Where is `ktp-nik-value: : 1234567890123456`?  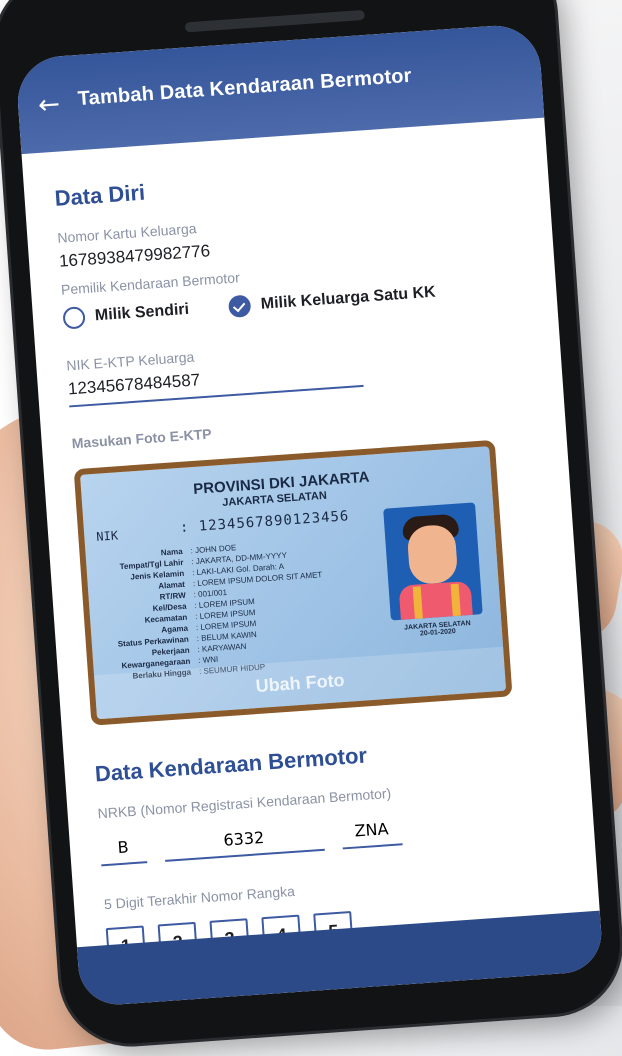
ktp-nik-value: : 1234567890123456 is located at coordinates (264, 522).